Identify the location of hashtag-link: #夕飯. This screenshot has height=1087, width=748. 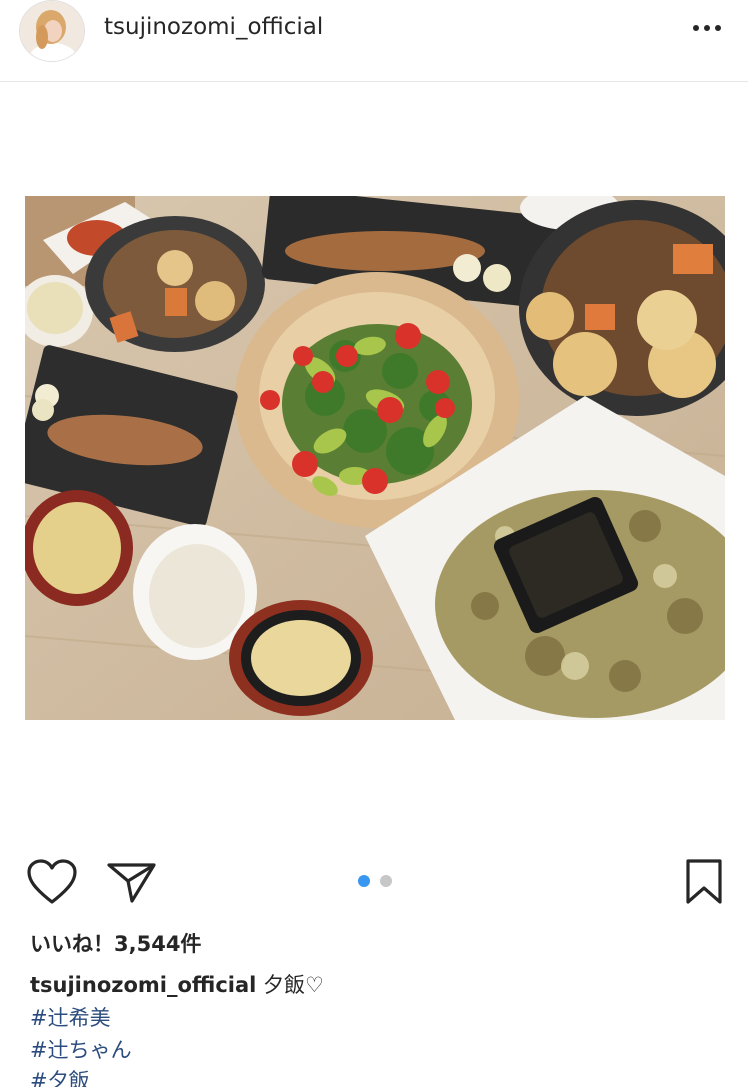
(60, 1076).